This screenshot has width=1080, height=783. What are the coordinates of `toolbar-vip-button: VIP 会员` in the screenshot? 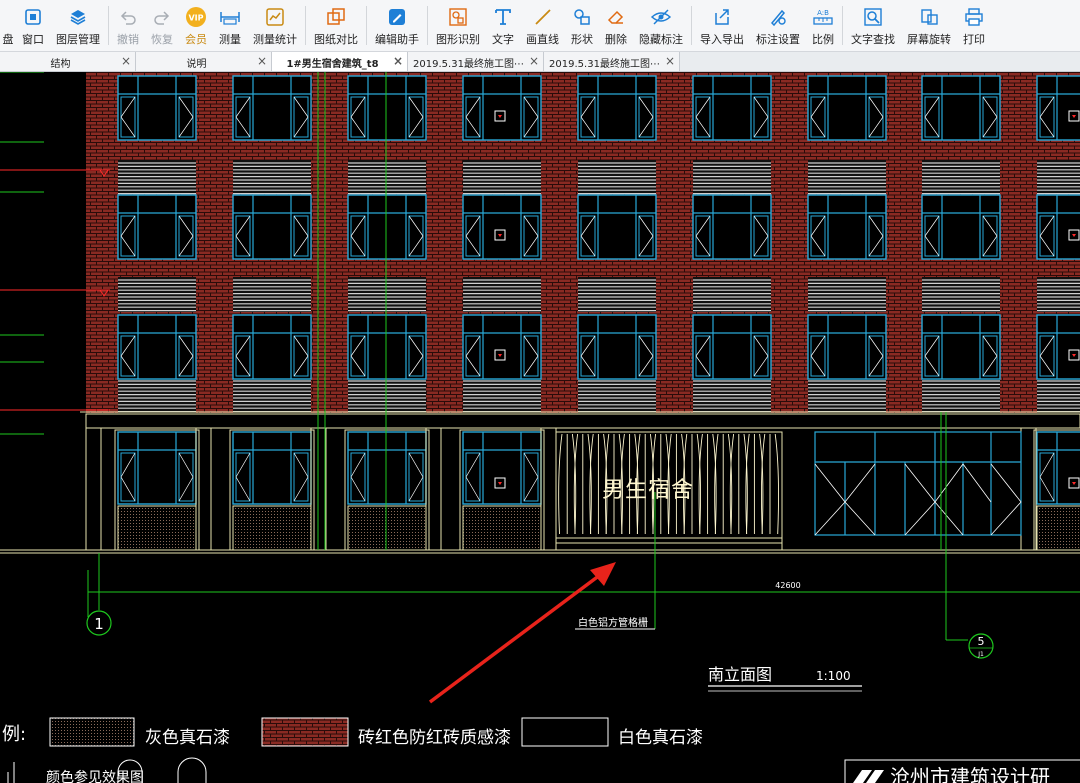 It's located at (196, 25).